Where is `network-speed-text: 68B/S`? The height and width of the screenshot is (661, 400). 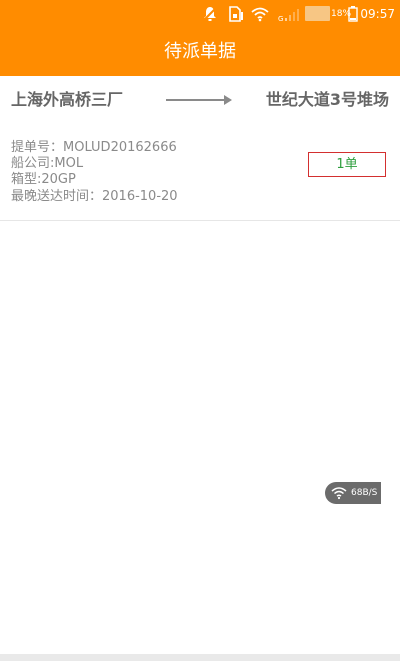
network-speed-text: 68B/S is located at coordinates (364, 493).